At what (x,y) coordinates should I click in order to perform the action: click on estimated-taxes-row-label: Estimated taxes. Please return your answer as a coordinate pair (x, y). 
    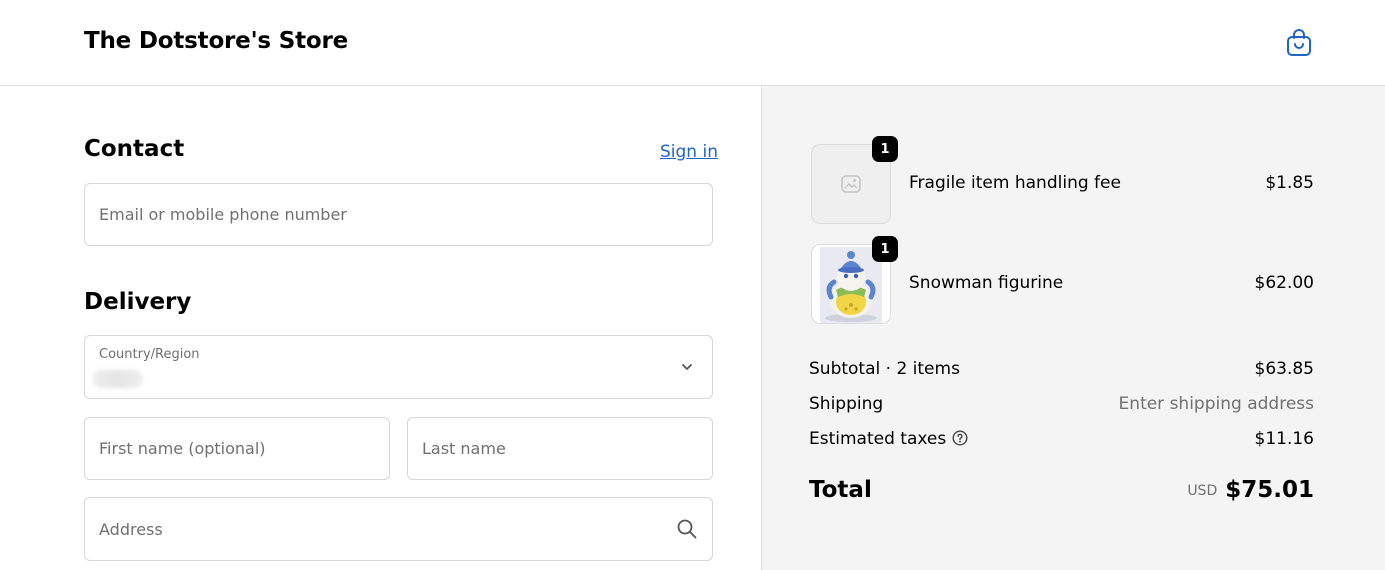
    Looking at the image, I should click on (888, 439).